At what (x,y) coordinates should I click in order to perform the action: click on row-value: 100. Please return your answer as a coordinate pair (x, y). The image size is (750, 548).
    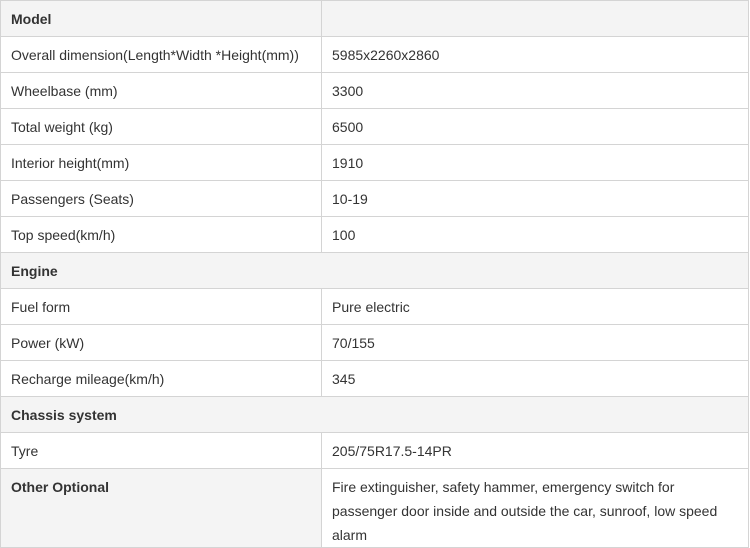
    Looking at the image, I should click on (535, 234).